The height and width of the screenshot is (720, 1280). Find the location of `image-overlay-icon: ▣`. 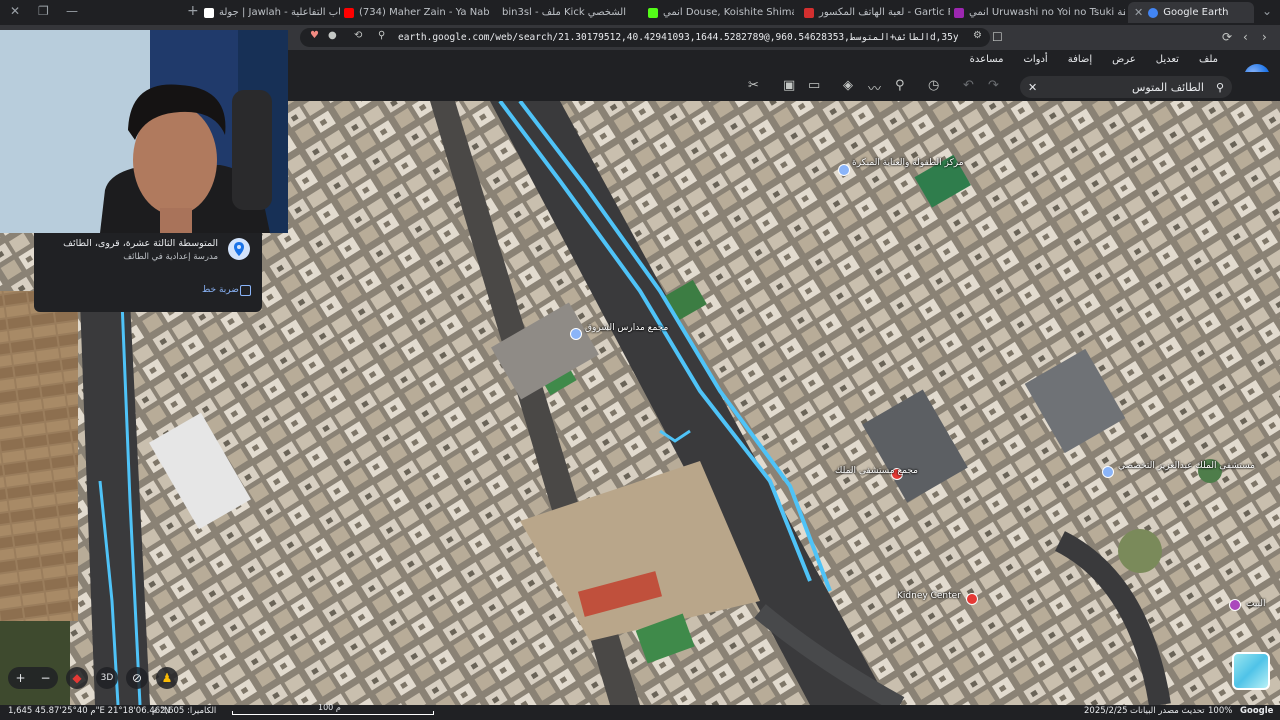

image-overlay-icon: ▣ is located at coordinates (789, 85).